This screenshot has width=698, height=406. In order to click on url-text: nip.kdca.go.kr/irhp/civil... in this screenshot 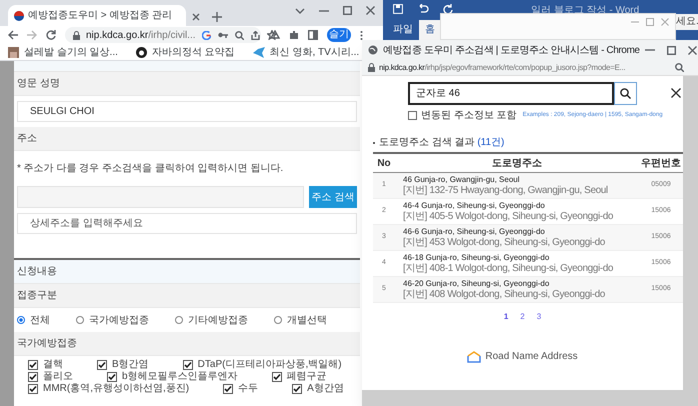, I will do `click(141, 35)`.